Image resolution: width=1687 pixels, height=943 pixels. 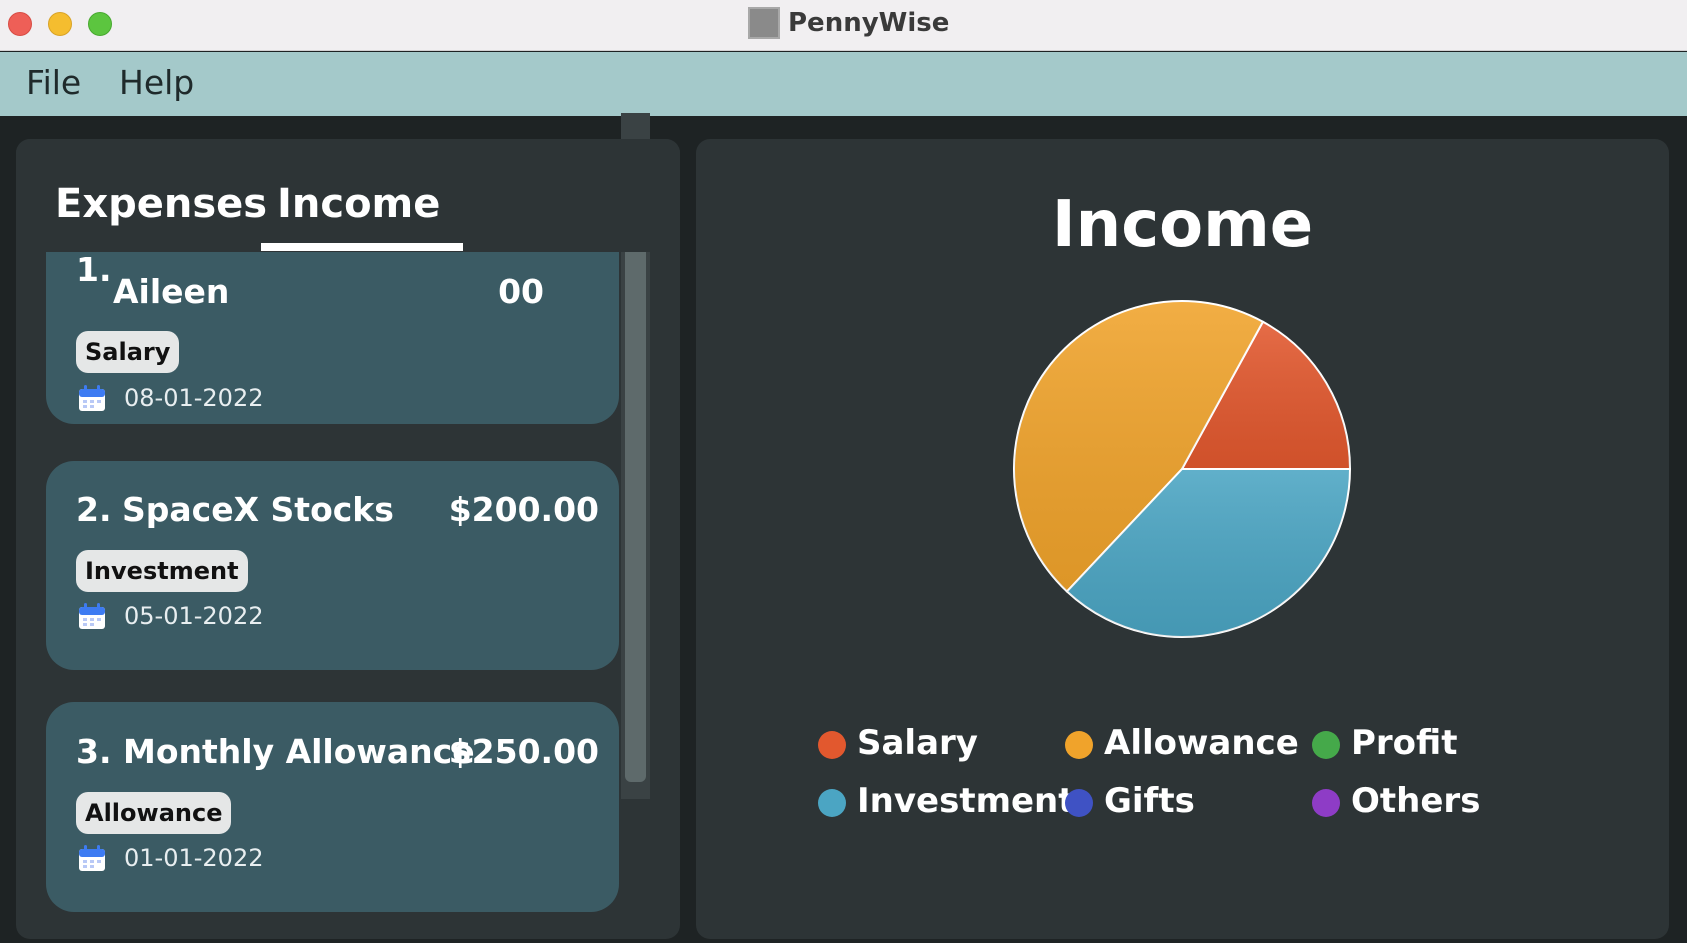 What do you see at coordinates (843, 84) in the screenshot?
I see `menu-bar: File Help` at bounding box center [843, 84].